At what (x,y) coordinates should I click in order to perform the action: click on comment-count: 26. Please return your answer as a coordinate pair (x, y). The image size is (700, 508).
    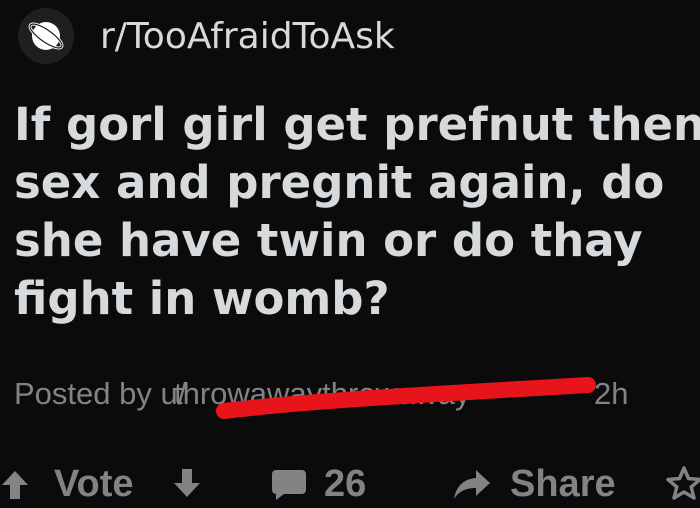
    Looking at the image, I should click on (345, 483).